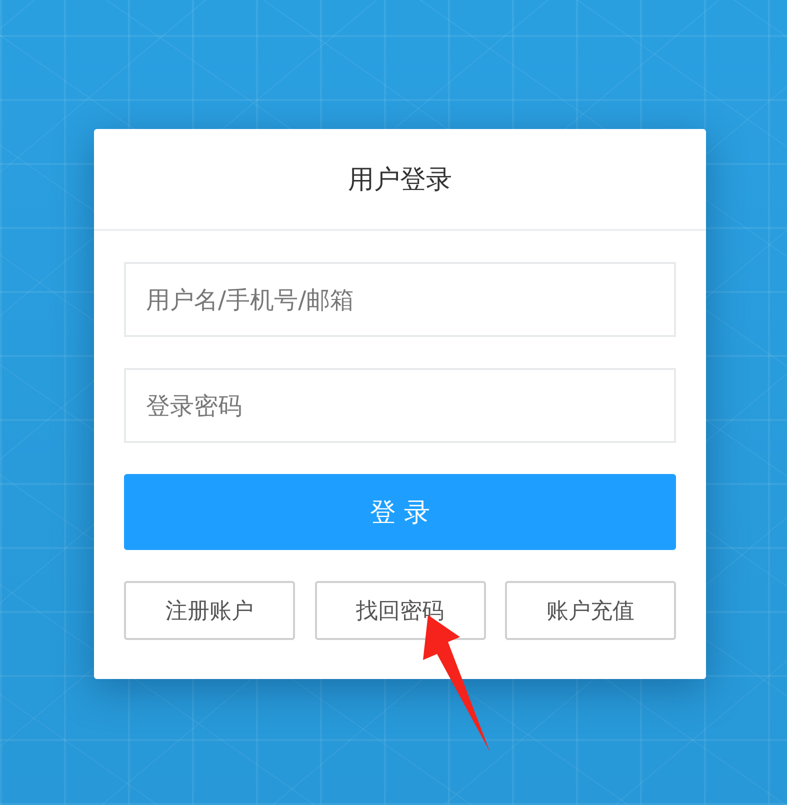 Image resolution: width=787 pixels, height=805 pixels. What do you see at coordinates (400, 610) in the screenshot?
I see `link-button: 找回密码` at bounding box center [400, 610].